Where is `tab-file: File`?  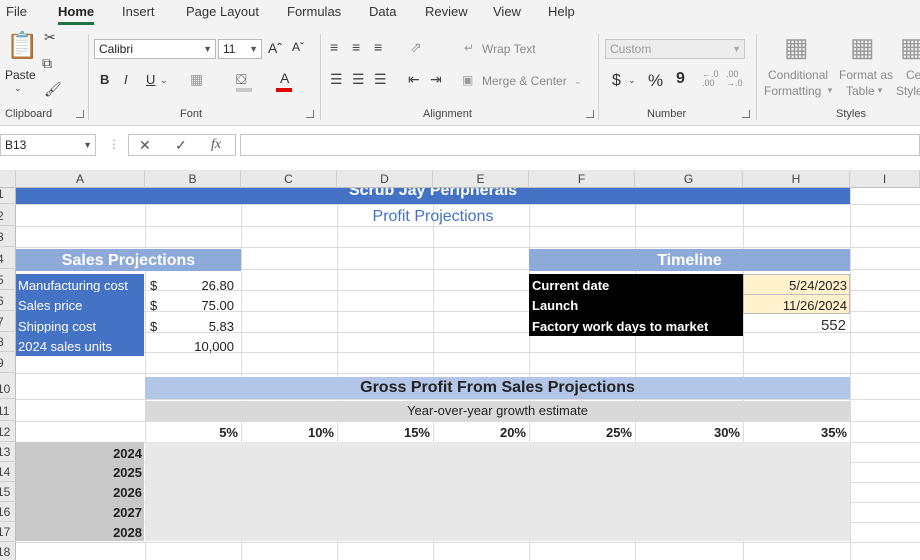 tab-file: File is located at coordinates (16, 11).